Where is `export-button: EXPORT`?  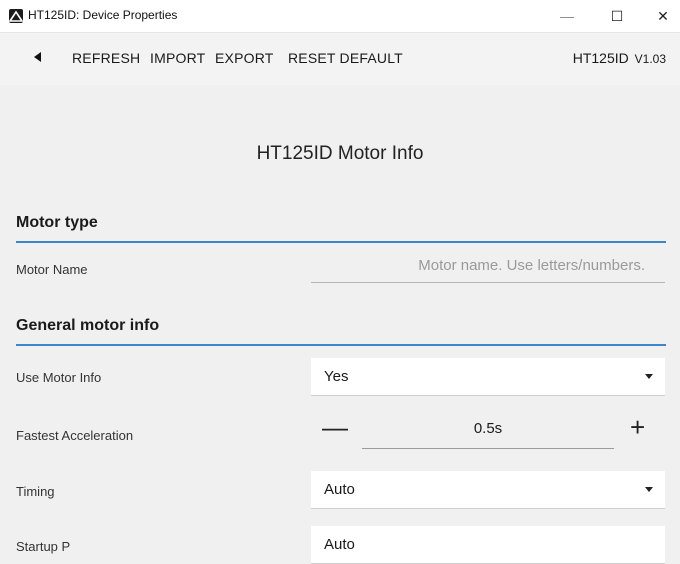
export-button: EXPORT is located at coordinates (244, 58).